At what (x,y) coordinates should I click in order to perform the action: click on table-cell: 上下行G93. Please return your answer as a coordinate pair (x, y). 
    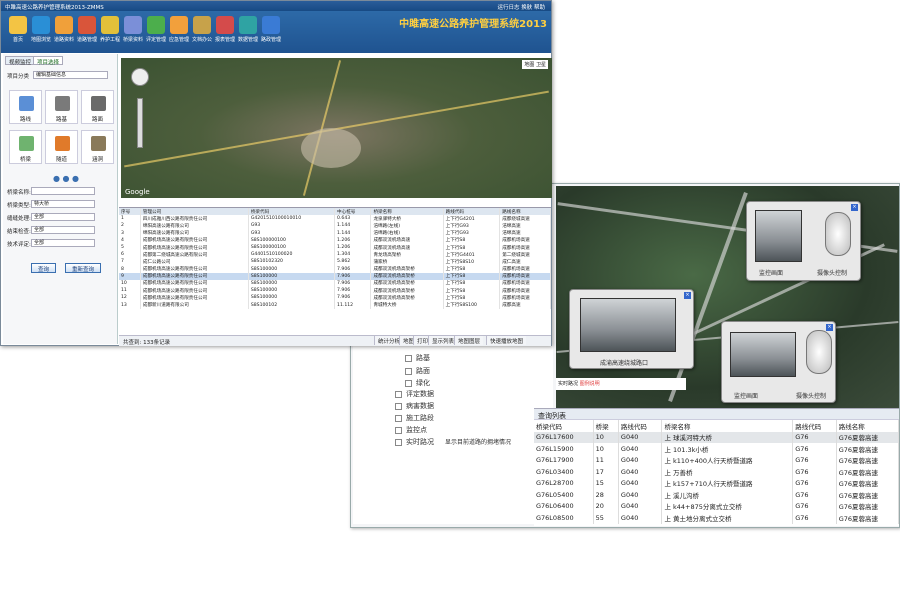
    Looking at the image, I should click on (472, 233).